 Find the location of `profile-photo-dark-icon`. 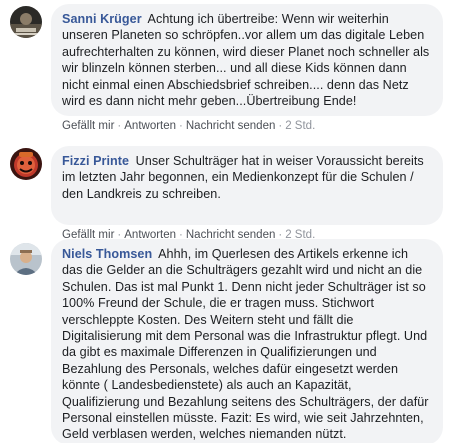

profile-photo-dark-icon is located at coordinates (26, 22).